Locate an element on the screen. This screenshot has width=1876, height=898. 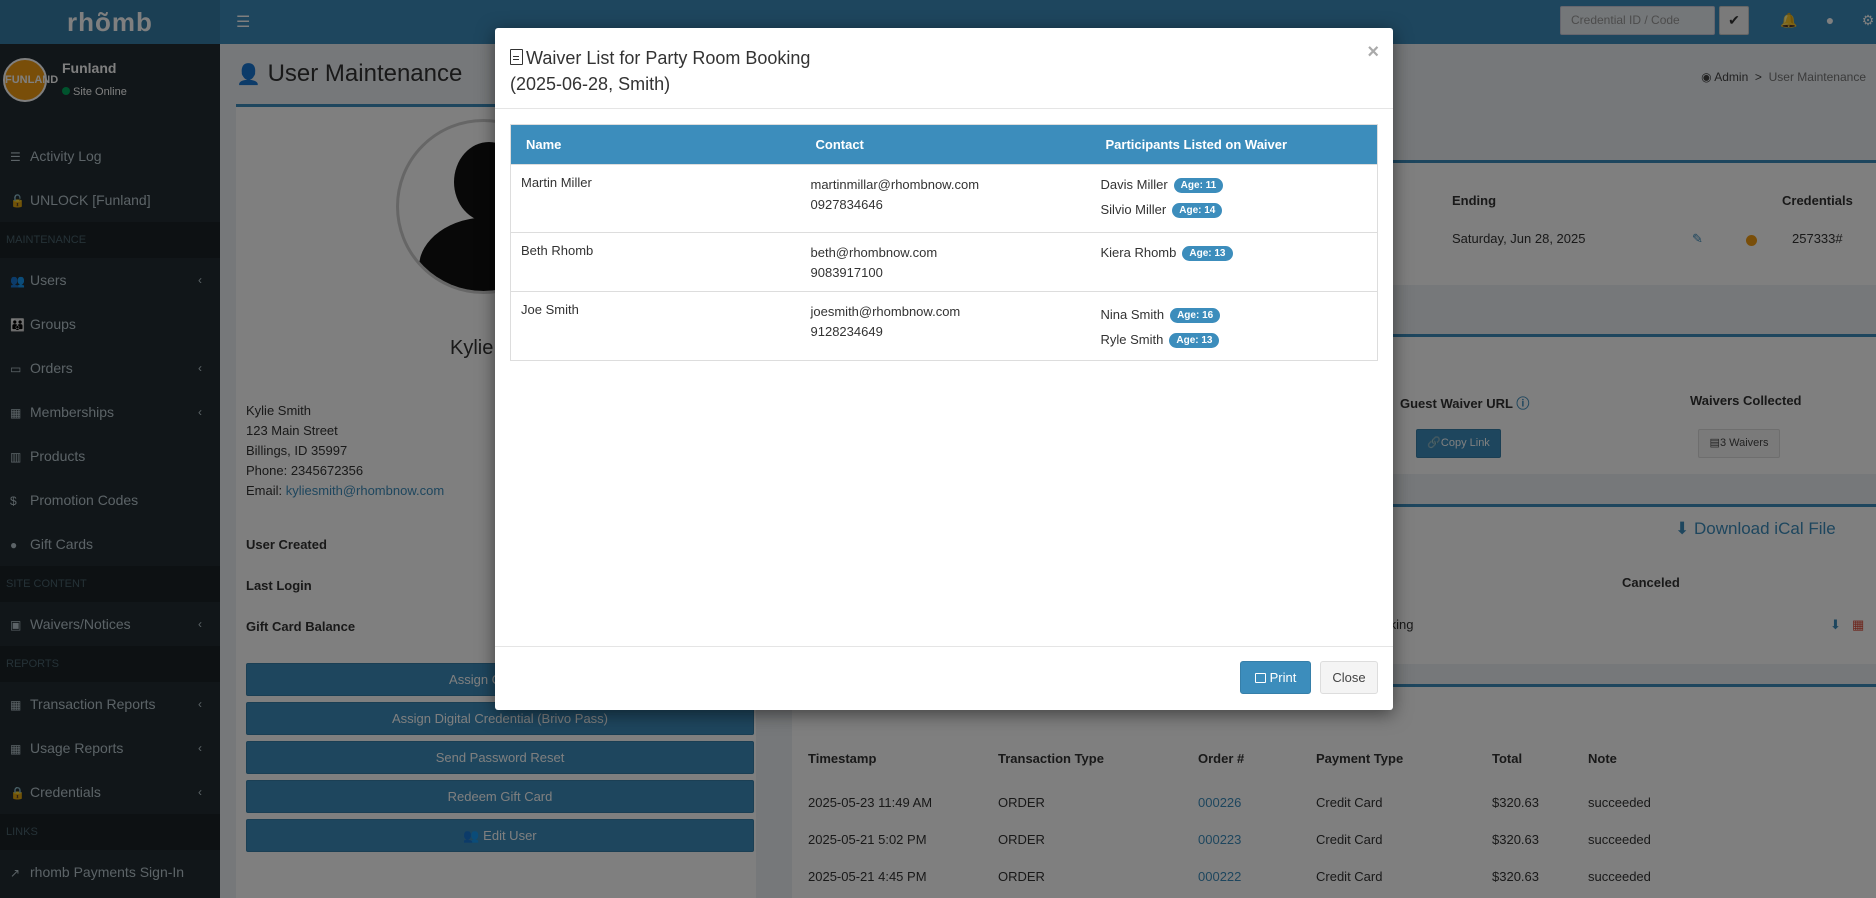
col-contact: Contact is located at coordinates (945, 144).